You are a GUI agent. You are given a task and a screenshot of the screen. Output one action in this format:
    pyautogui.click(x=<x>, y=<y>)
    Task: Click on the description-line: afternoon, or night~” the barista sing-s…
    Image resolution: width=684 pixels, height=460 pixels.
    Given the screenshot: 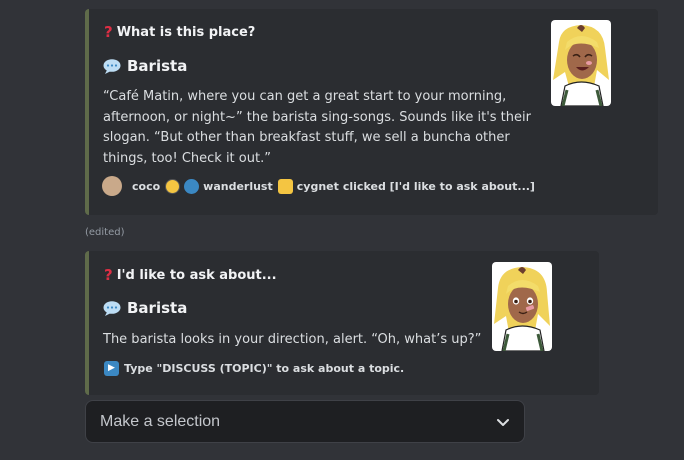 What is the action you would take?
    pyautogui.click(x=317, y=117)
    